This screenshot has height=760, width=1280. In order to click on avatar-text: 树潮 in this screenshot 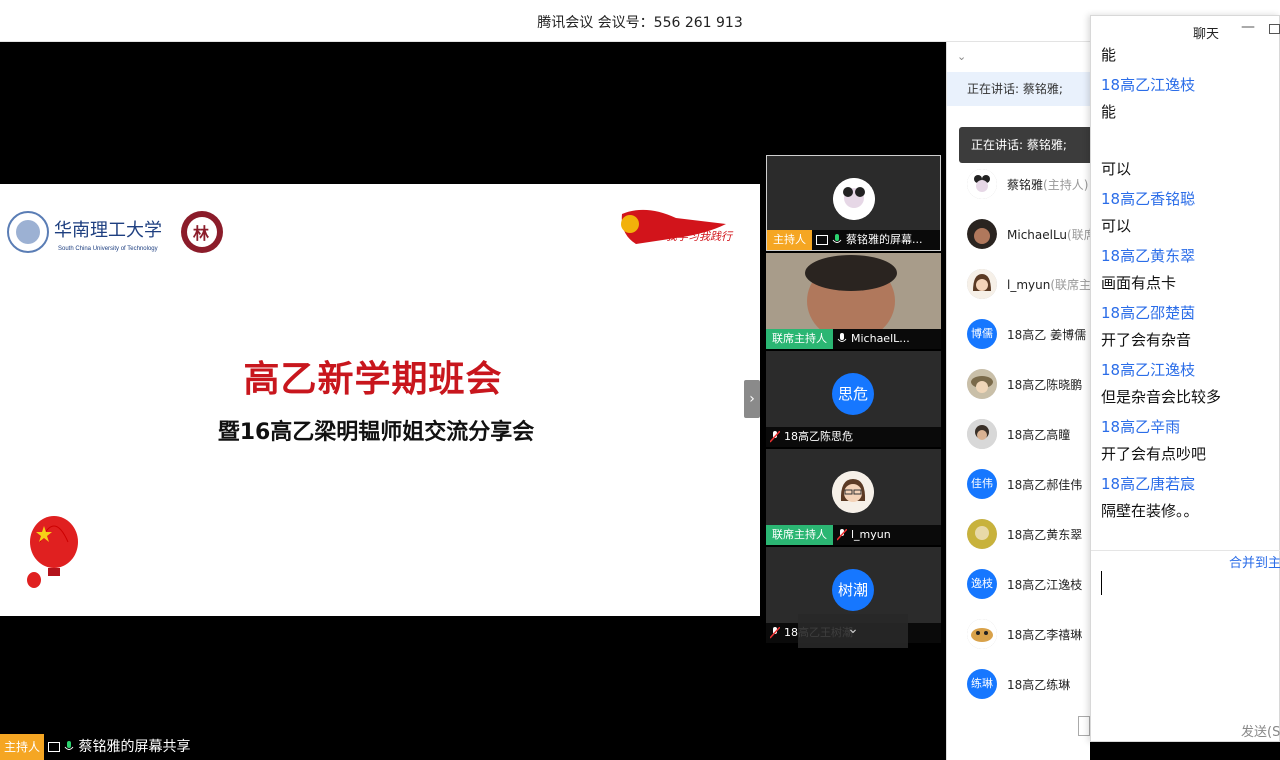, I will do `click(853, 590)`.